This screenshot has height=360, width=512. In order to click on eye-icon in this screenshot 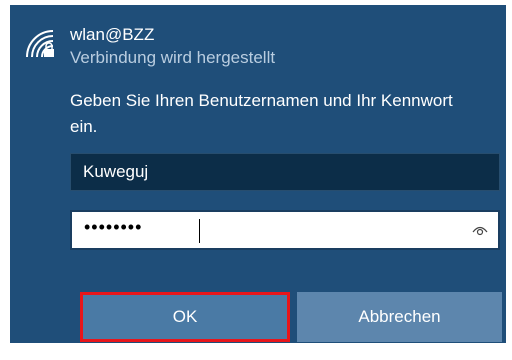, I will do `click(480, 230)`.